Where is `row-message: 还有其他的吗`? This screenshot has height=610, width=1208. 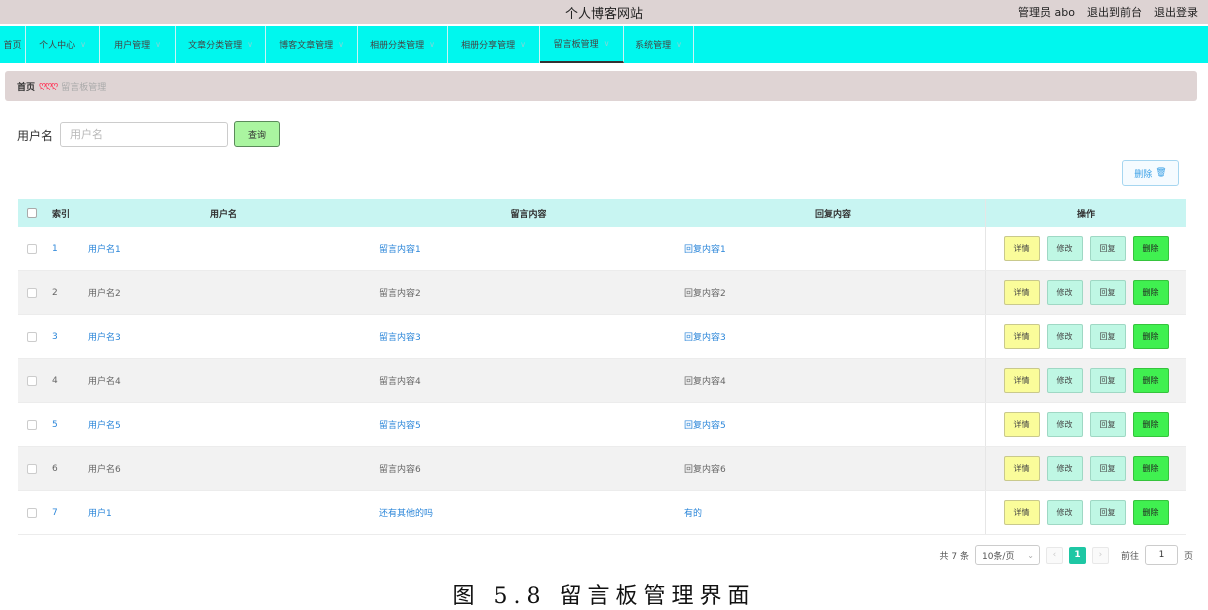
row-message: 还有其他的吗 is located at coordinates (406, 514).